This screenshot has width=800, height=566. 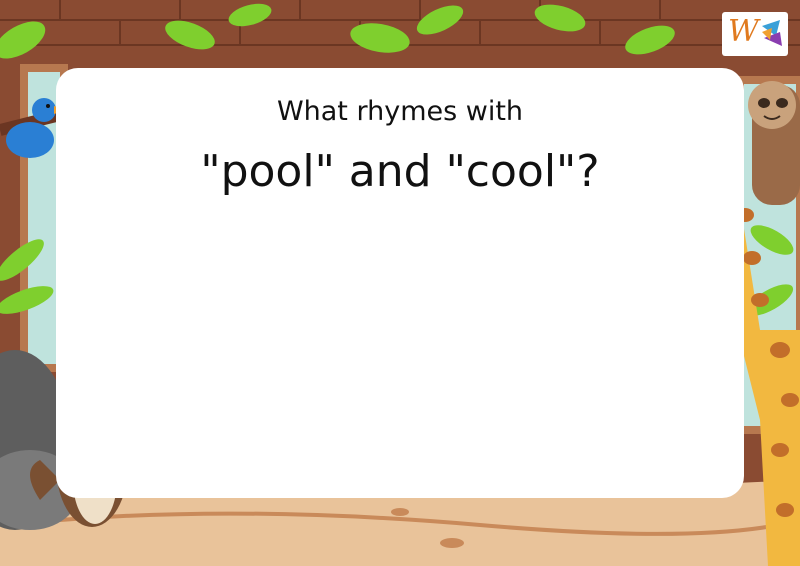 I want to click on worksheet-logo-icon: W, so click(x=755, y=34).